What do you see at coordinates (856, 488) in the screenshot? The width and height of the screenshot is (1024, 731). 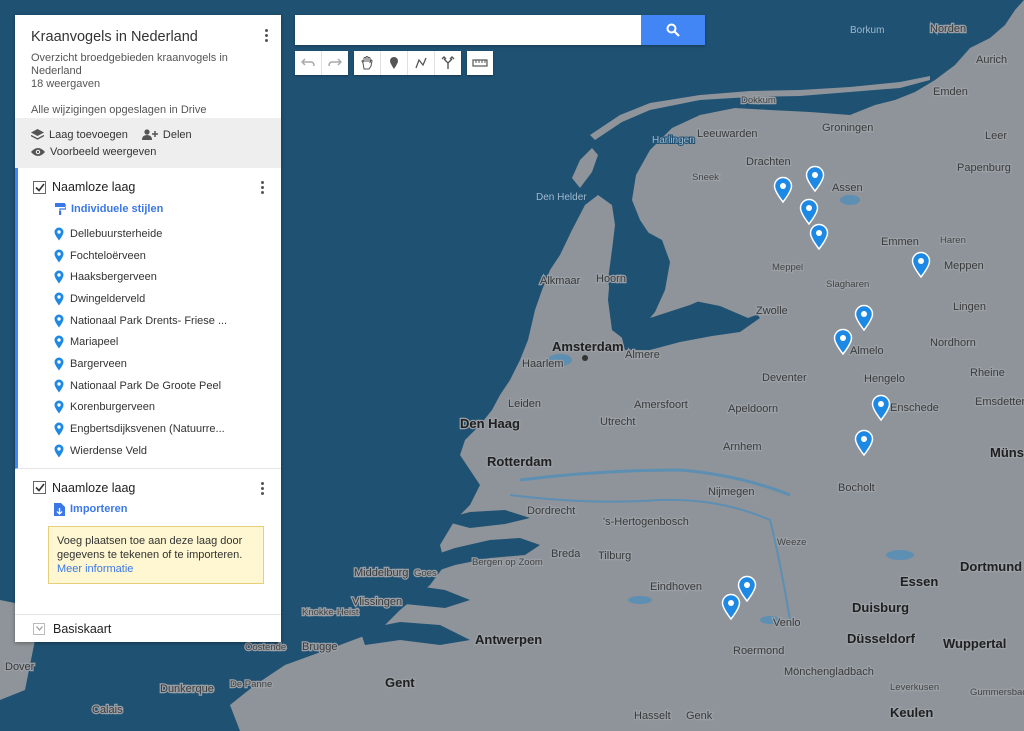 I see `city-label: Bocholt` at bounding box center [856, 488].